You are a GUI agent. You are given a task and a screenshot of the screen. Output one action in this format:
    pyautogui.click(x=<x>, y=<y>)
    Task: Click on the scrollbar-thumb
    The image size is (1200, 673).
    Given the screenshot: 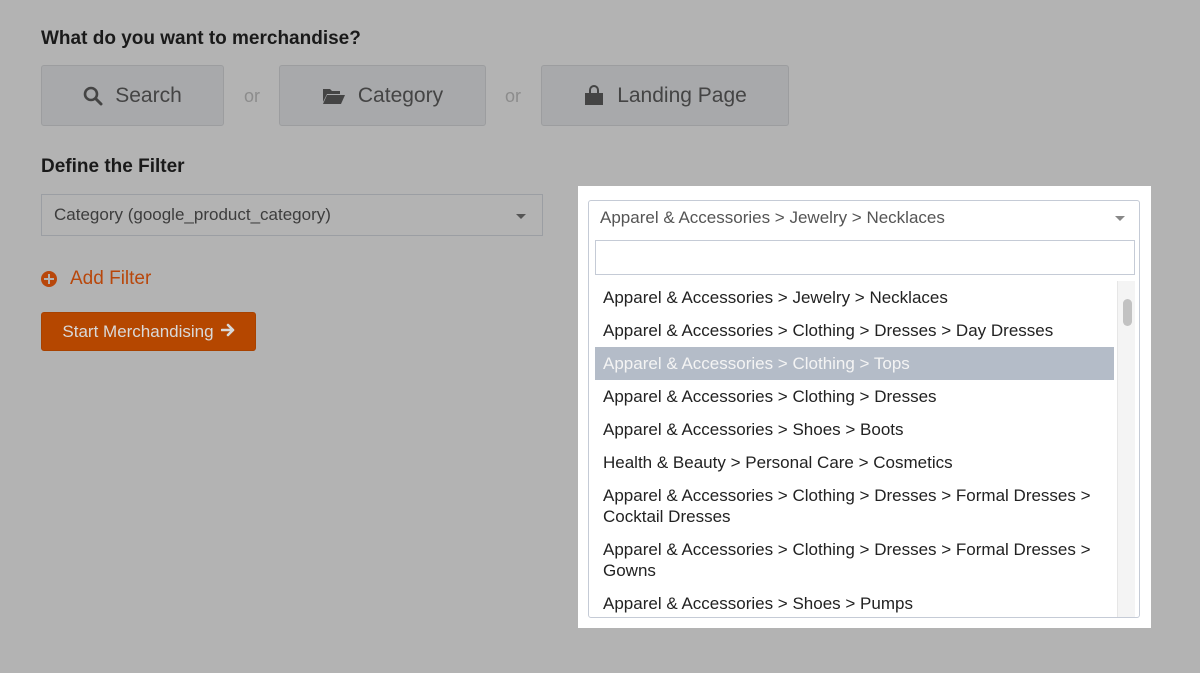 What is the action you would take?
    pyautogui.click(x=1127, y=312)
    